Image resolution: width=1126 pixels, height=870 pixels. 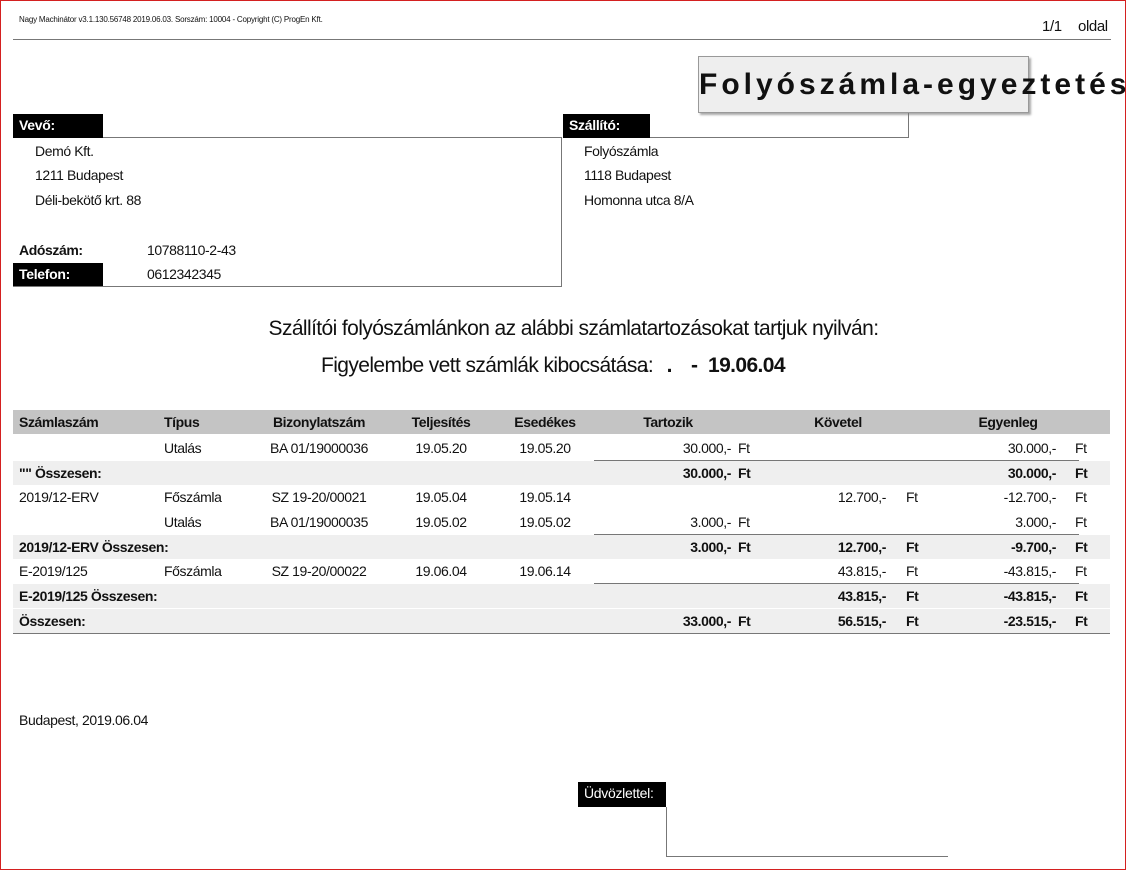 I want to click on supplier-street: Homonna utca 8/A, so click(x=639, y=200).